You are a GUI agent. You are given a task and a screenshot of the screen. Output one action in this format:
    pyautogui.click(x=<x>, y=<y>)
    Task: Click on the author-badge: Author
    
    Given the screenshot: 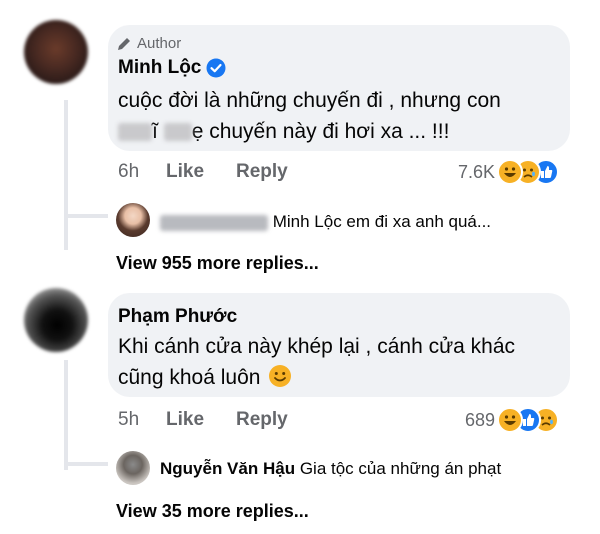 What is the action you would take?
    pyautogui.click(x=148, y=43)
    